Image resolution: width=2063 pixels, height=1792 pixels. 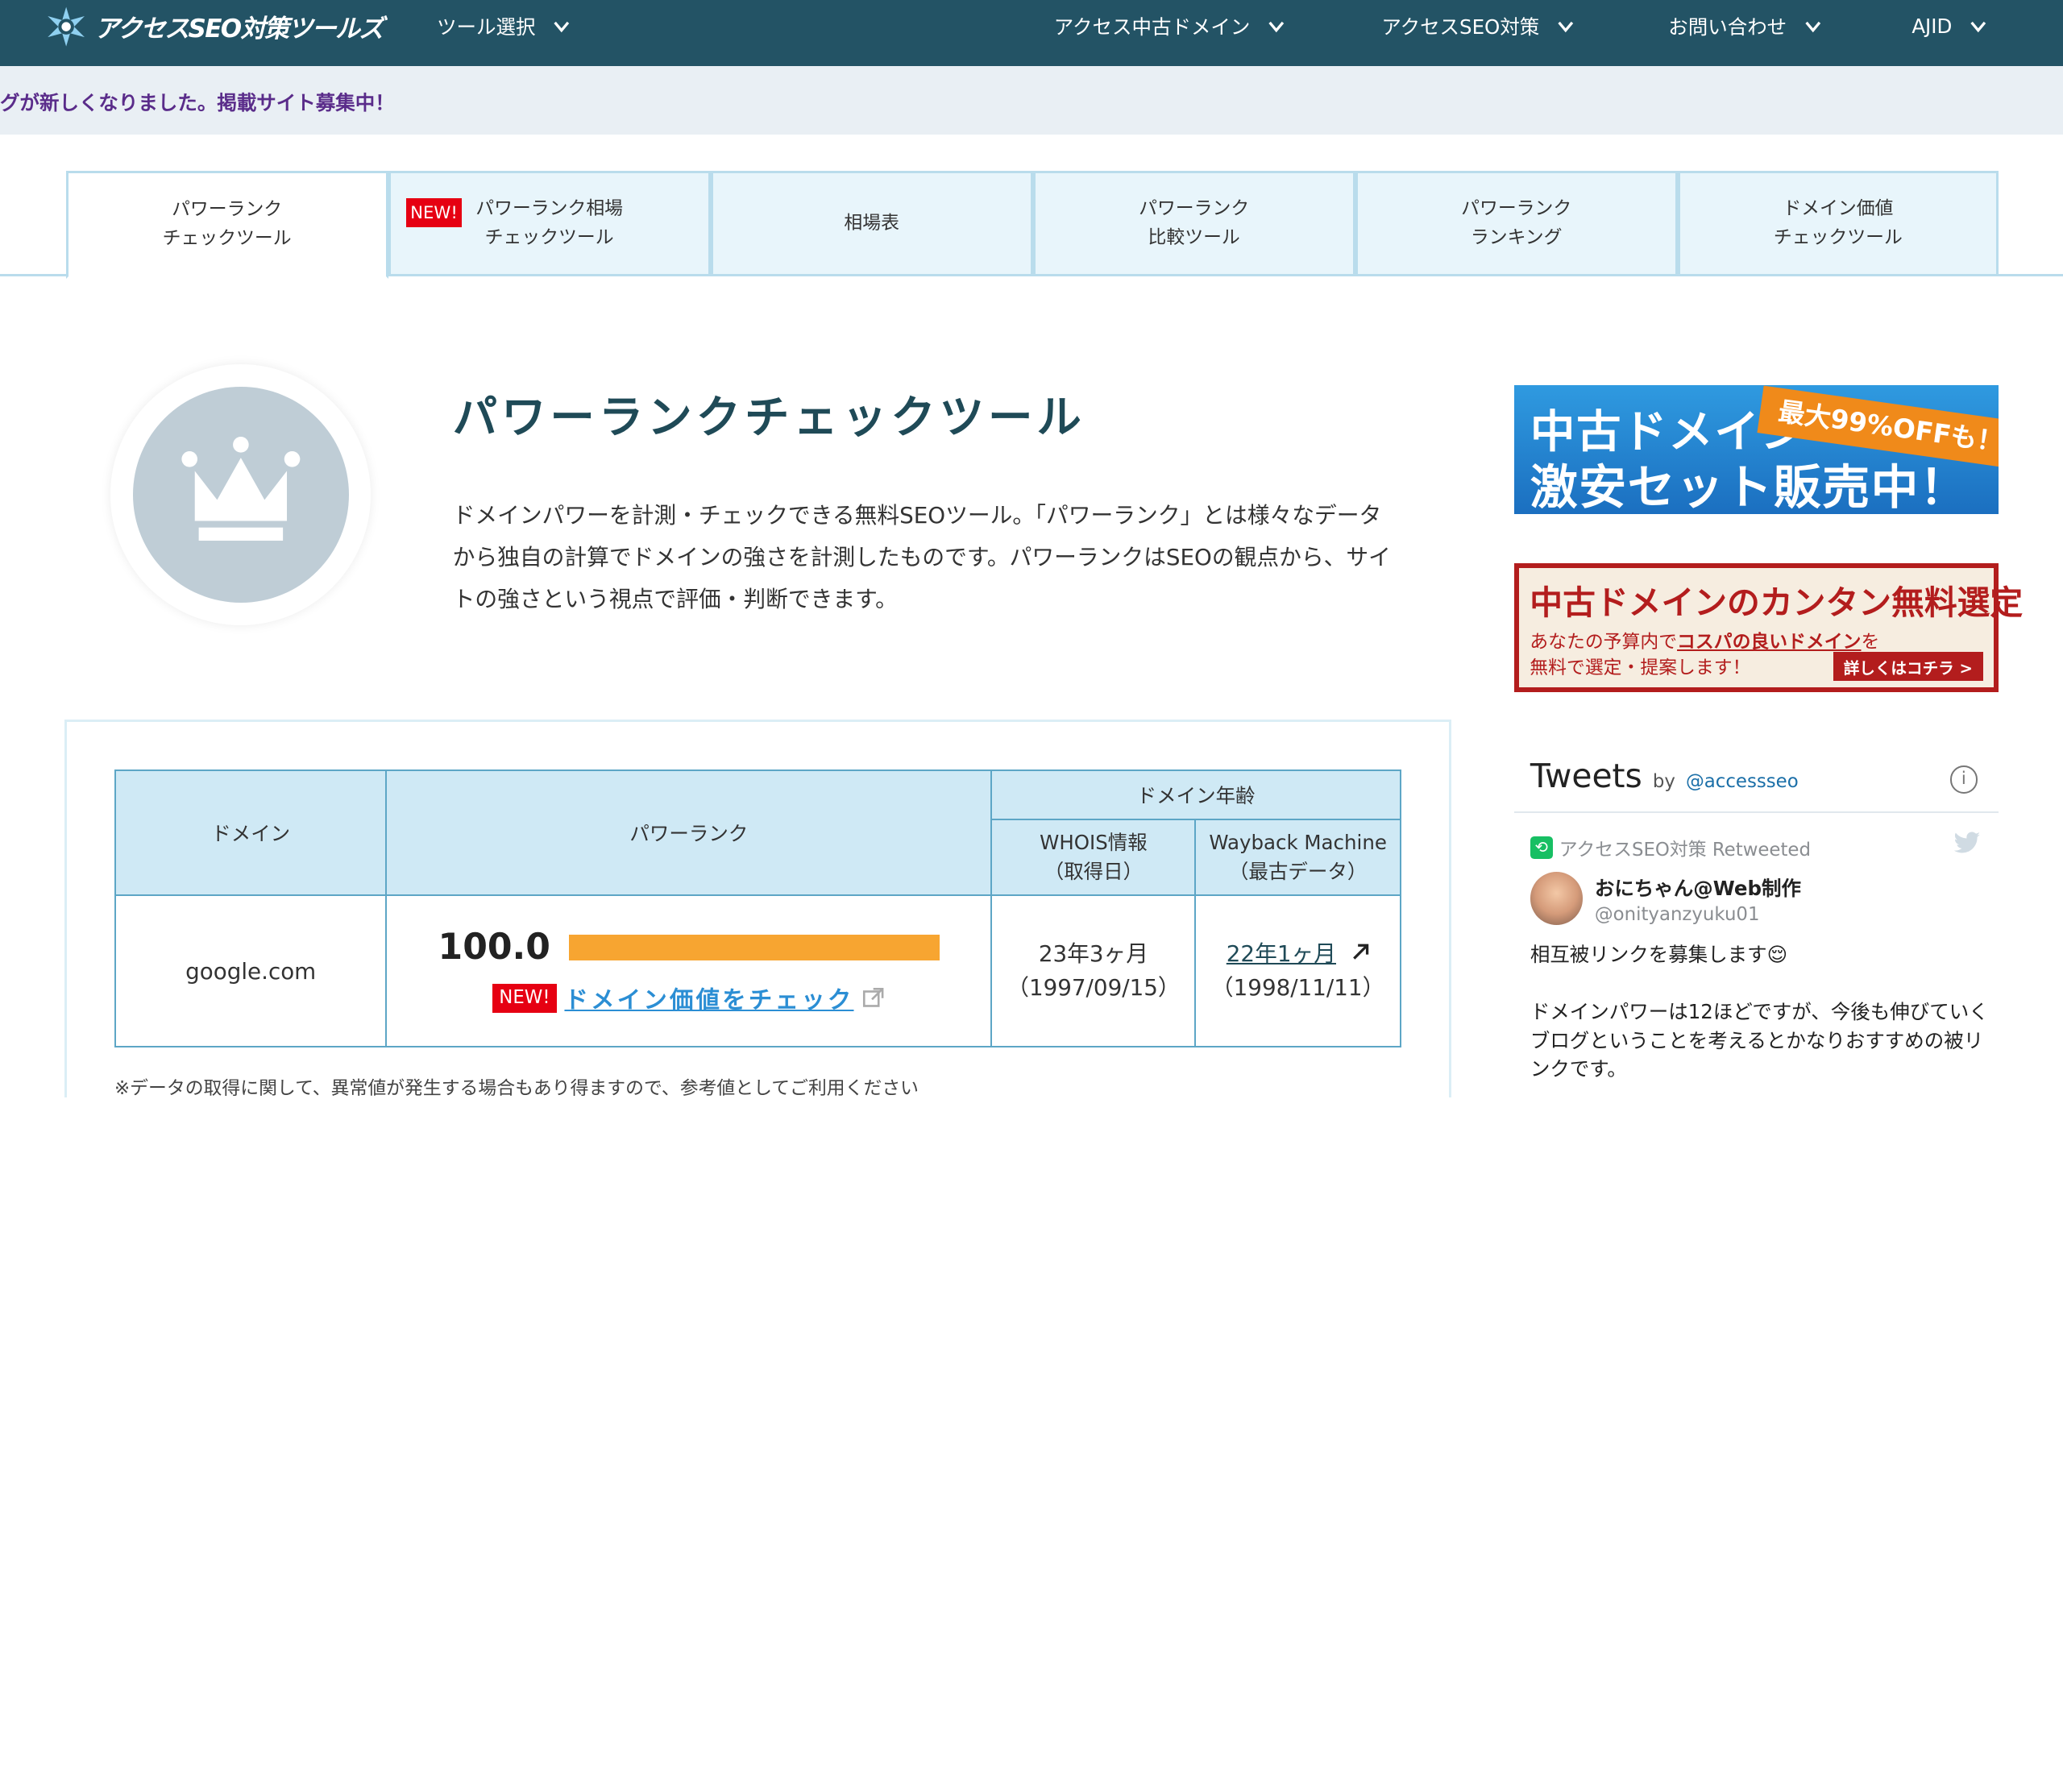 I want to click on col-header-power-rank: パワーランク, so click(x=689, y=833).